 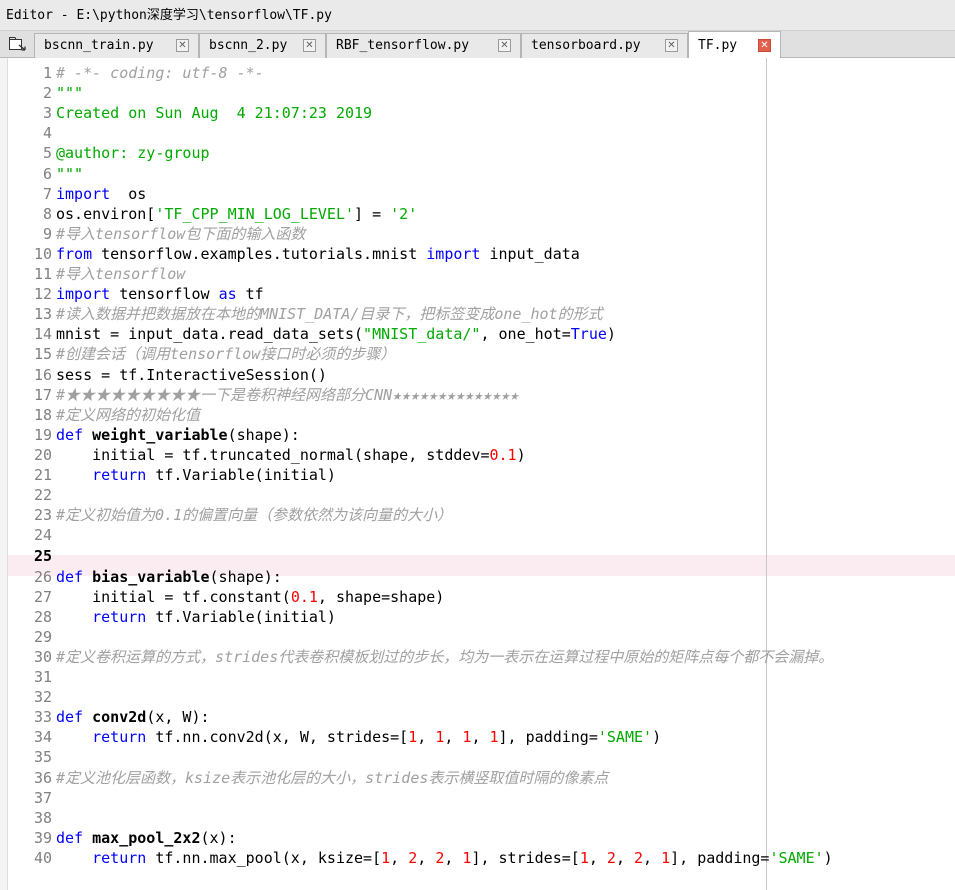 What do you see at coordinates (160, 435) in the screenshot?
I see `code-token: weight_variable` at bounding box center [160, 435].